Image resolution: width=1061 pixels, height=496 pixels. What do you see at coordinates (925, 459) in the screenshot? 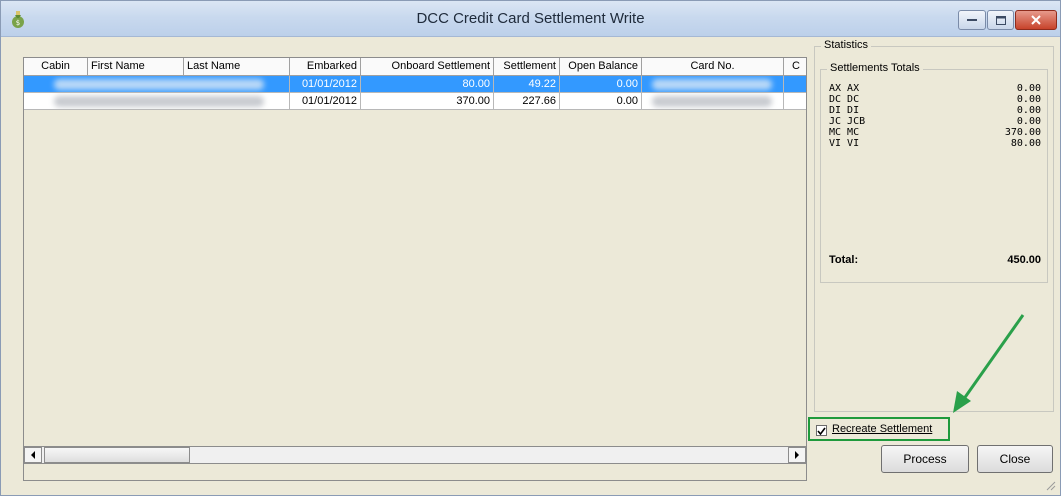
I see `process-button: Process` at bounding box center [925, 459].